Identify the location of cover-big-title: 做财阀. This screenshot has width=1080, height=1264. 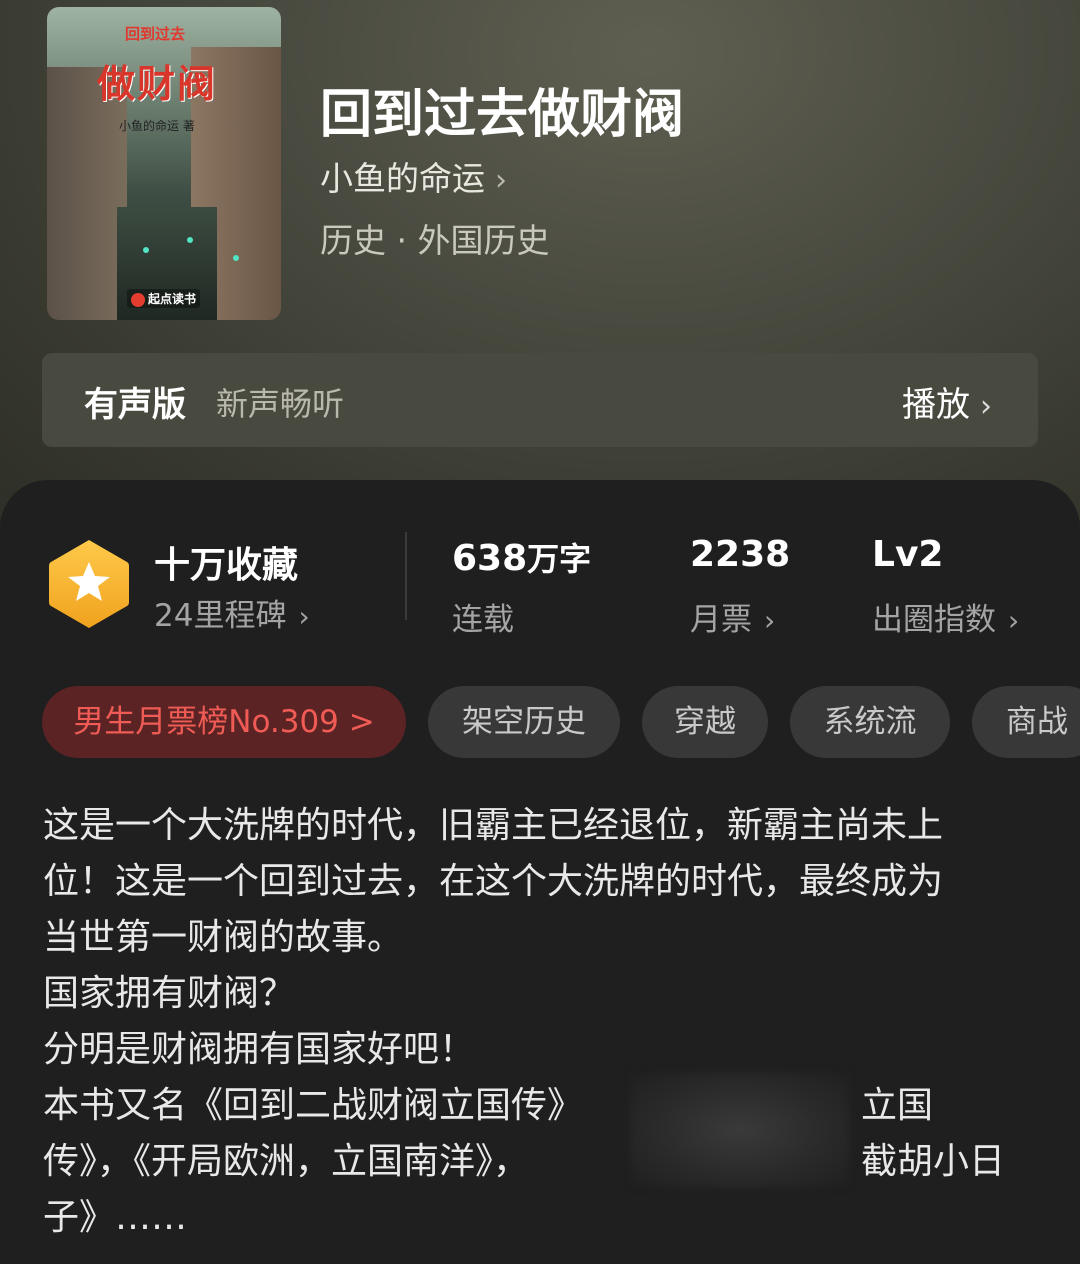
(157, 84).